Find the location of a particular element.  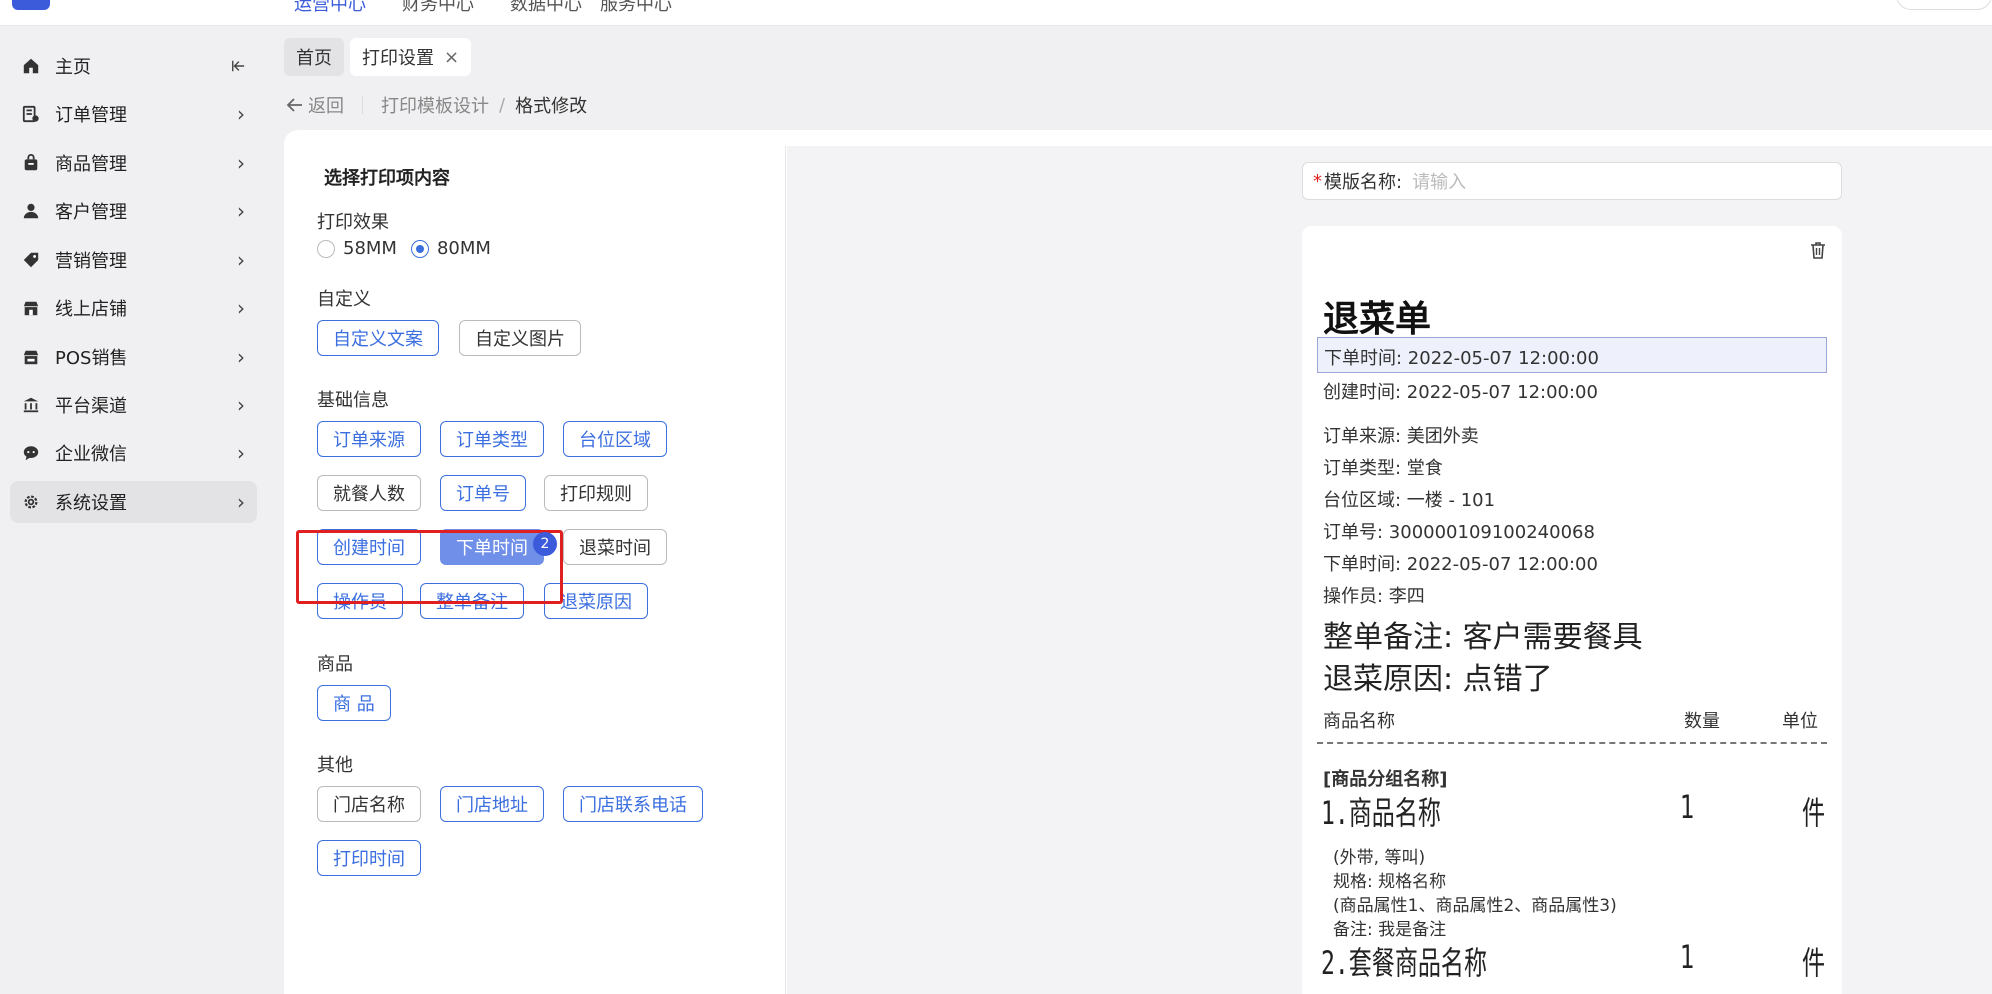

sidebar-item-label: 线上店铺 is located at coordinates (91, 309).